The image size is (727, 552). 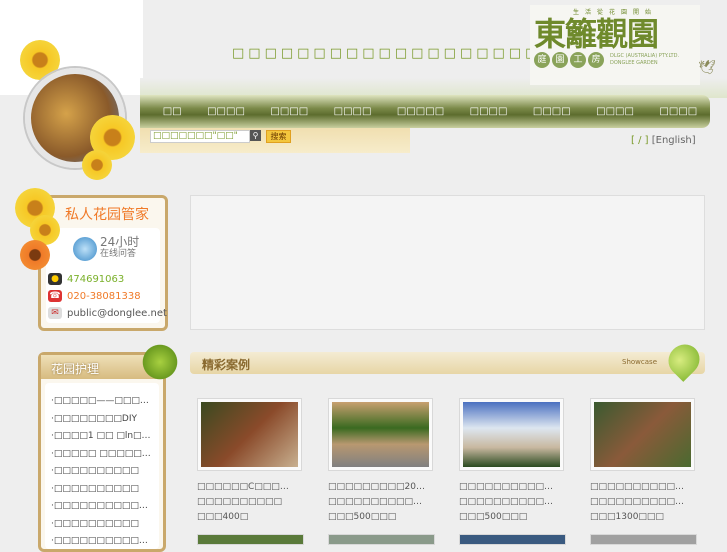 What do you see at coordinates (578, 60) in the screenshot?
I see `logo-char: 工` at bounding box center [578, 60].